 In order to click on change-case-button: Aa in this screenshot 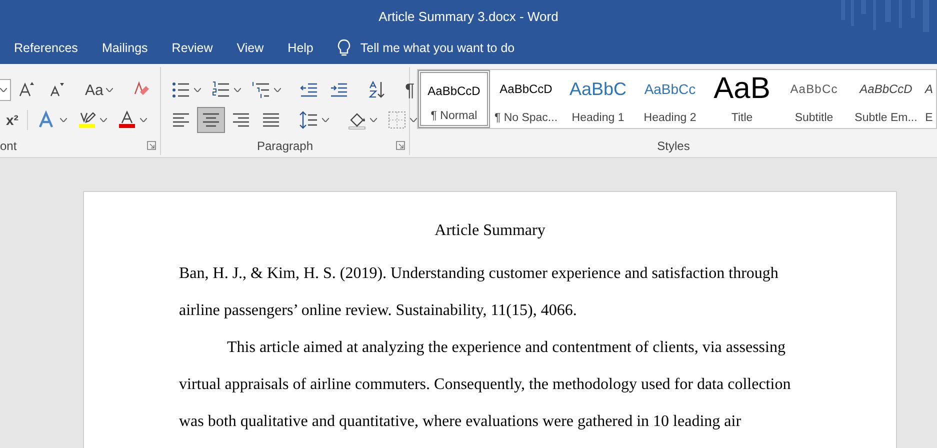, I will do `click(99, 90)`.